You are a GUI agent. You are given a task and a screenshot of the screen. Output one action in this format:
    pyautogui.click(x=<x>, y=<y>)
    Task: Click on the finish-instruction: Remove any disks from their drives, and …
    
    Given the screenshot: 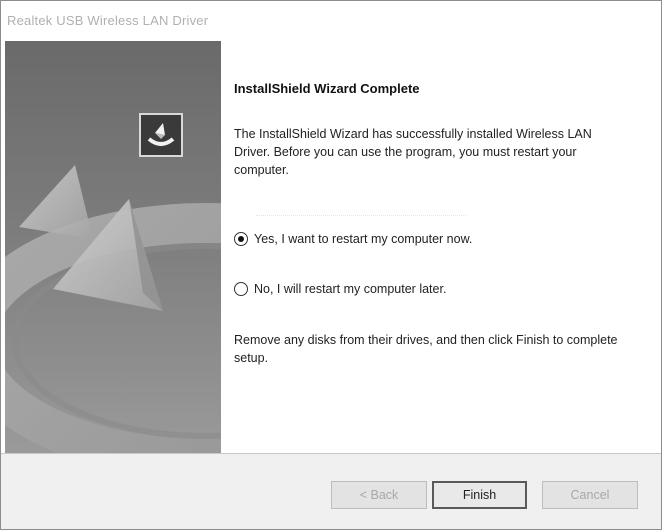 What is the action you would take?
    pyautogui.click(x=426, y=349)
    